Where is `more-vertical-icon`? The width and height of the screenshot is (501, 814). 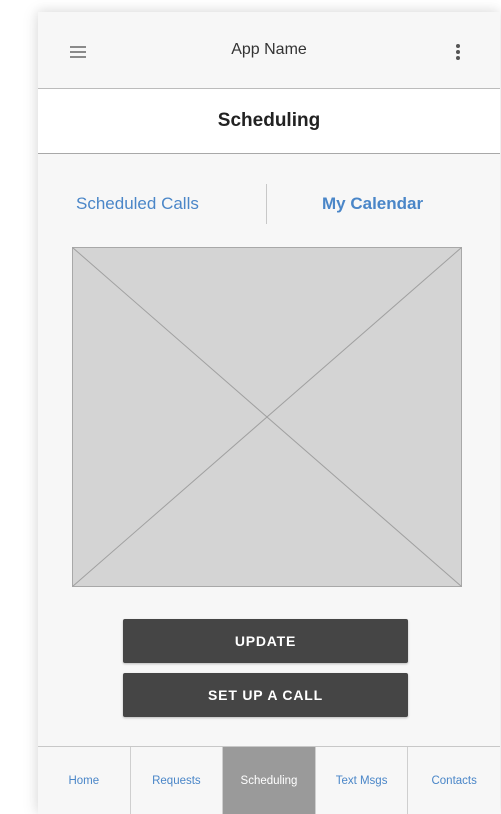 more-vertical-icon is located at coordinates (458, 52).